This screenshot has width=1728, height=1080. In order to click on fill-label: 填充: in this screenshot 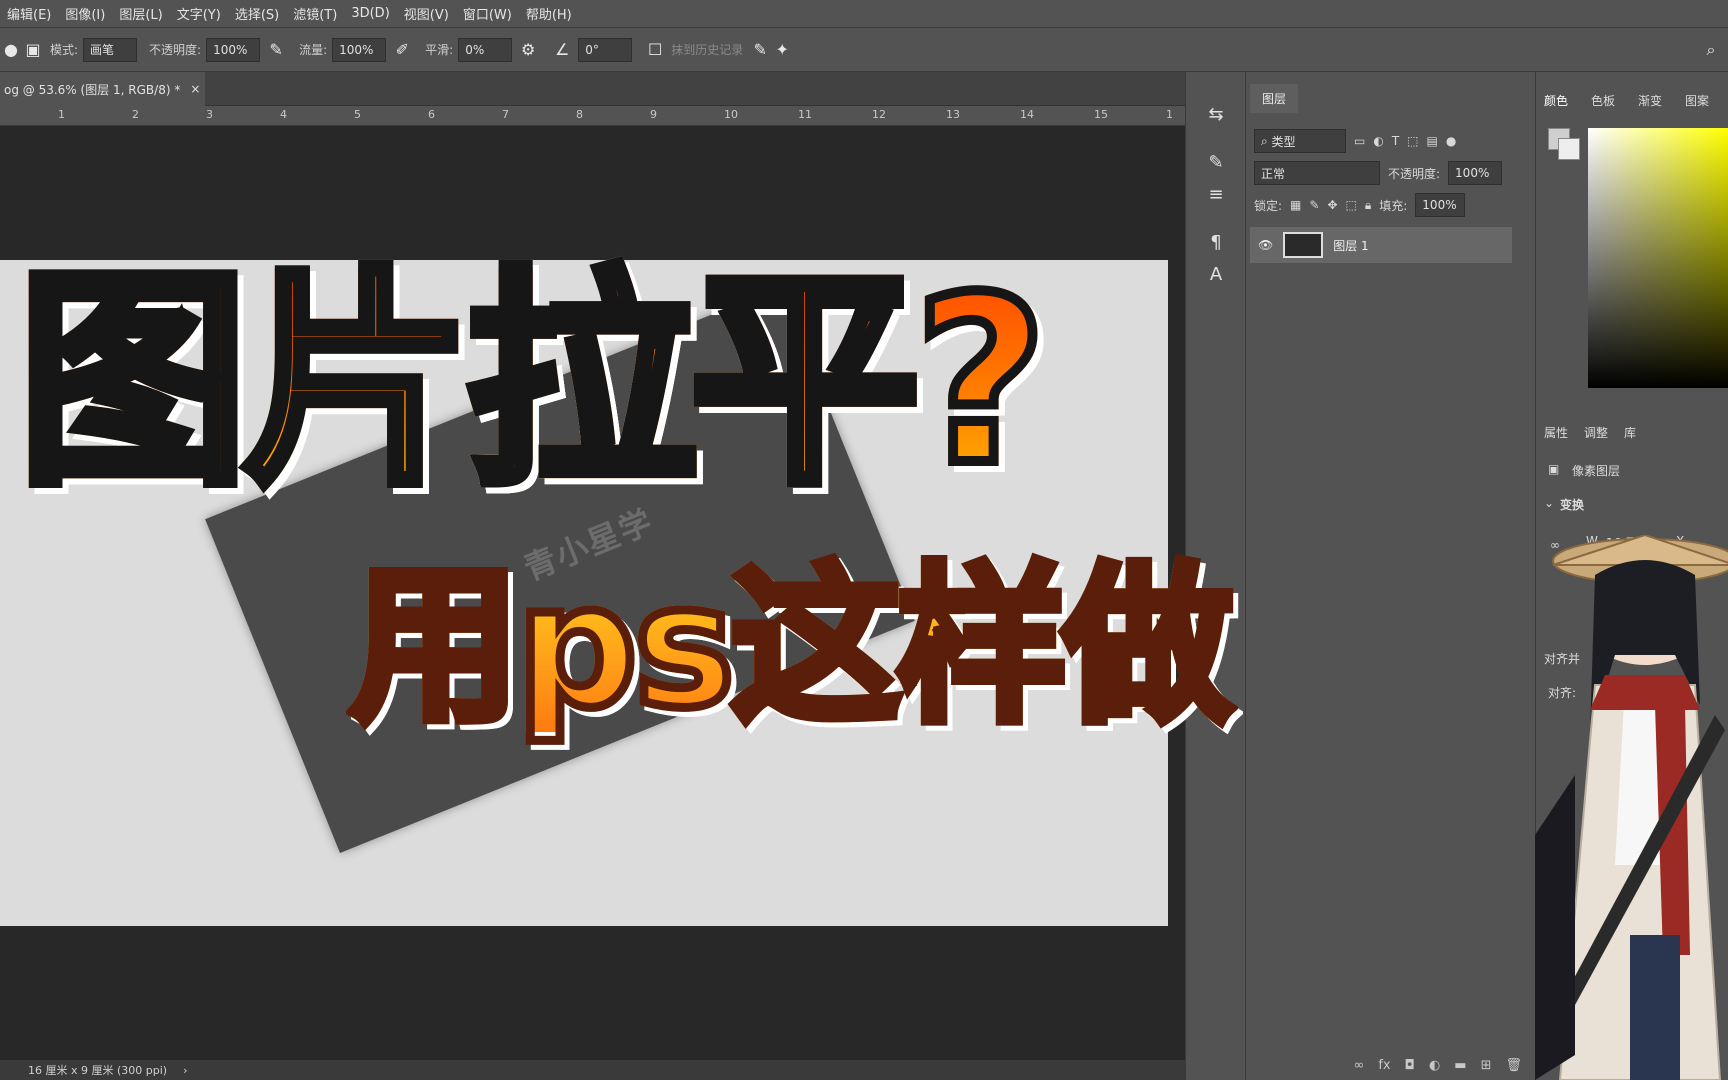, I will do `click(1393, 205)`.